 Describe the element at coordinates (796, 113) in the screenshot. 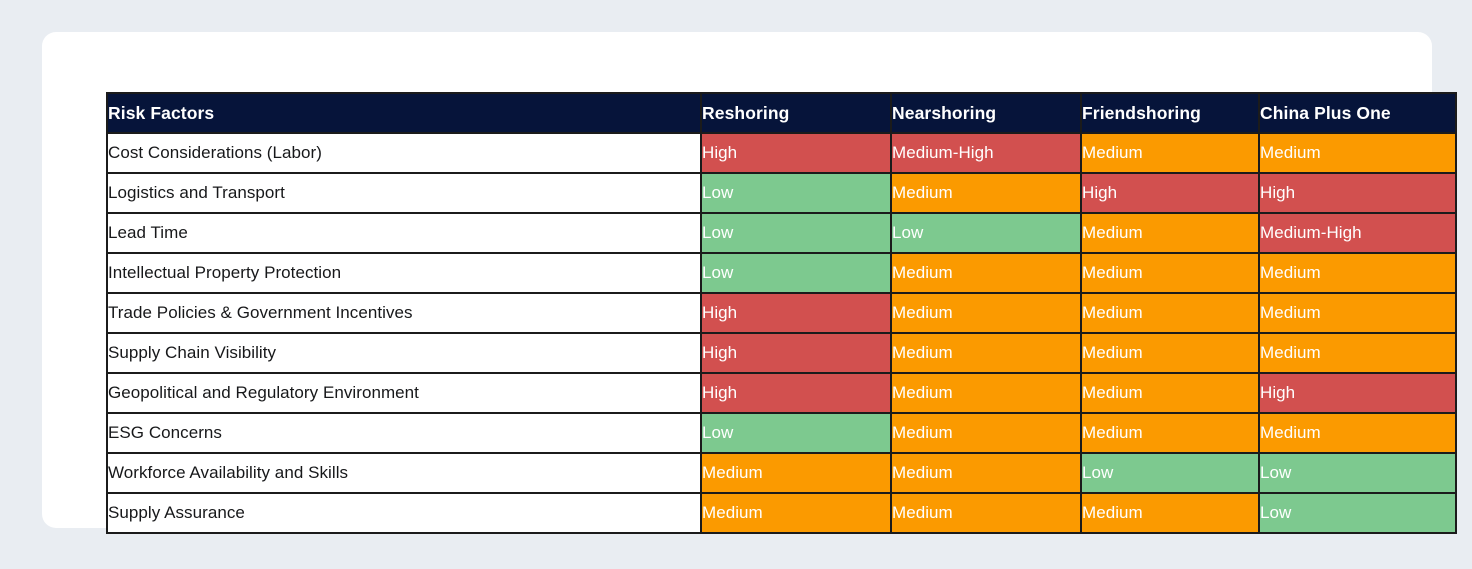

I see `column-header-reshoring: Reshoring` at that location.